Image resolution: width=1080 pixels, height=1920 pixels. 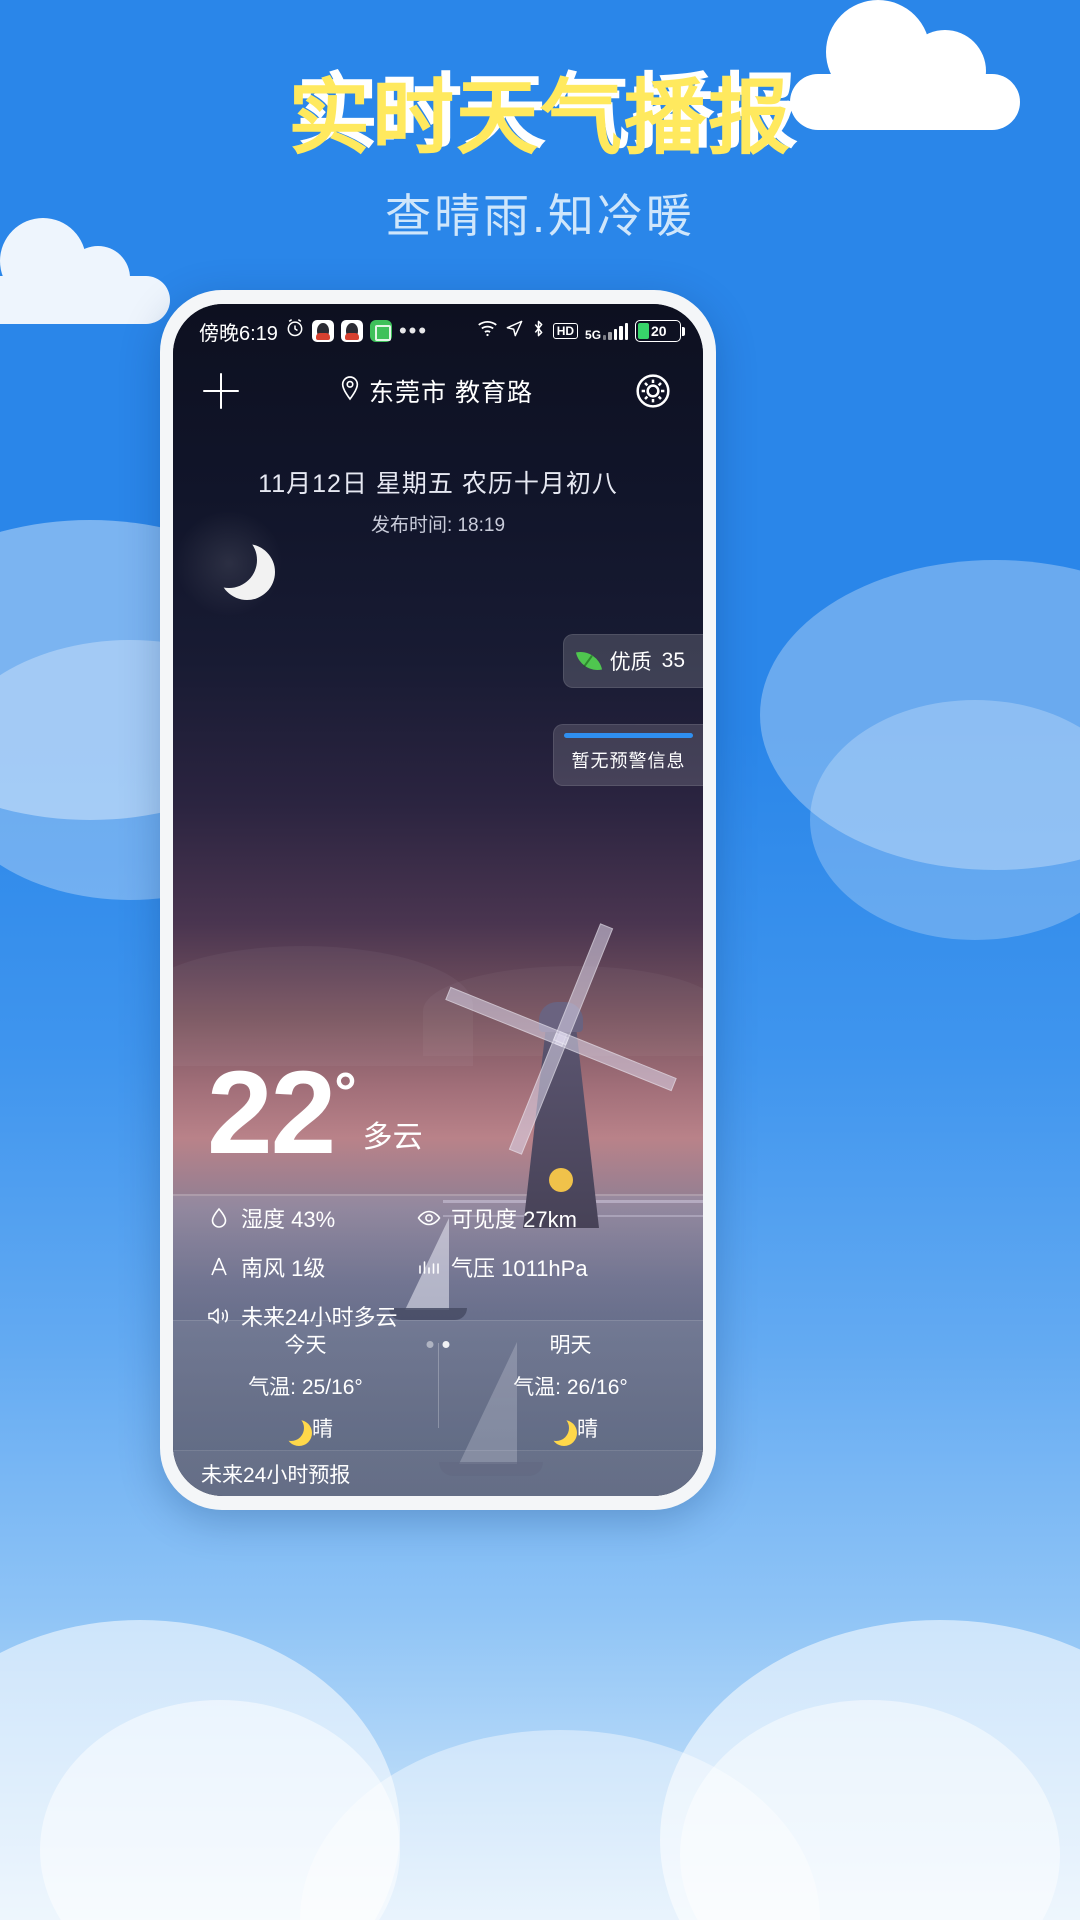 What do you see at coordinates (238, 333) in the screenshot?
I see `status-time: 傍晚6:19` at bounding box center [238, 333].